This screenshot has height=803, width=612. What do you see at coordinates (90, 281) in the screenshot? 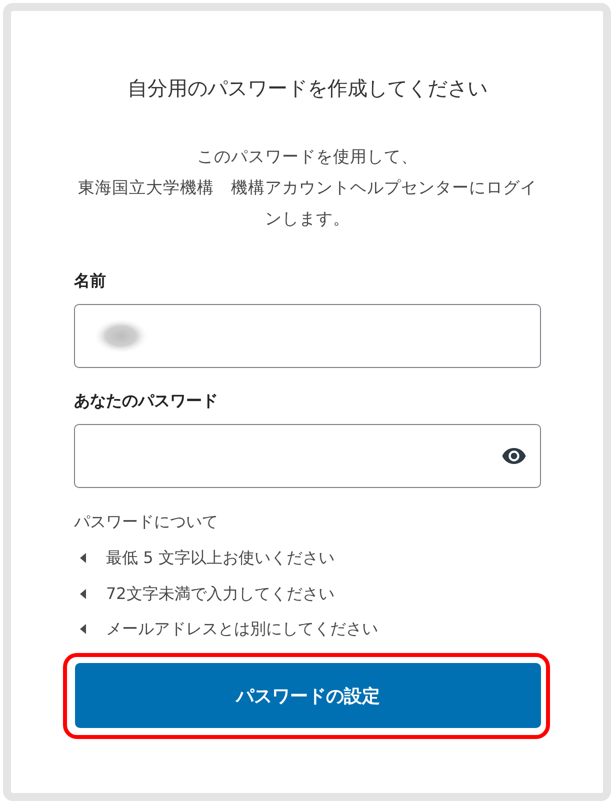
I see `field-label: 名前` at bounding box center [90, 281].